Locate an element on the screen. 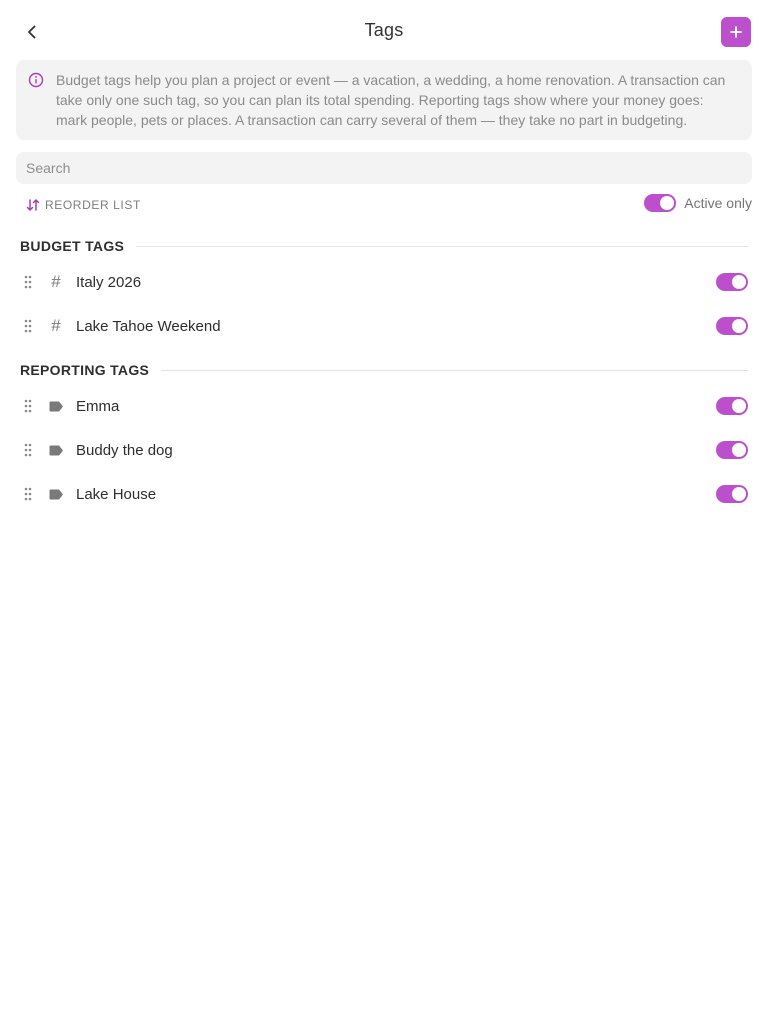 The width and height of the screenshot is (768, 1024). tag-name: Emma is located at coordinates (98, 406).